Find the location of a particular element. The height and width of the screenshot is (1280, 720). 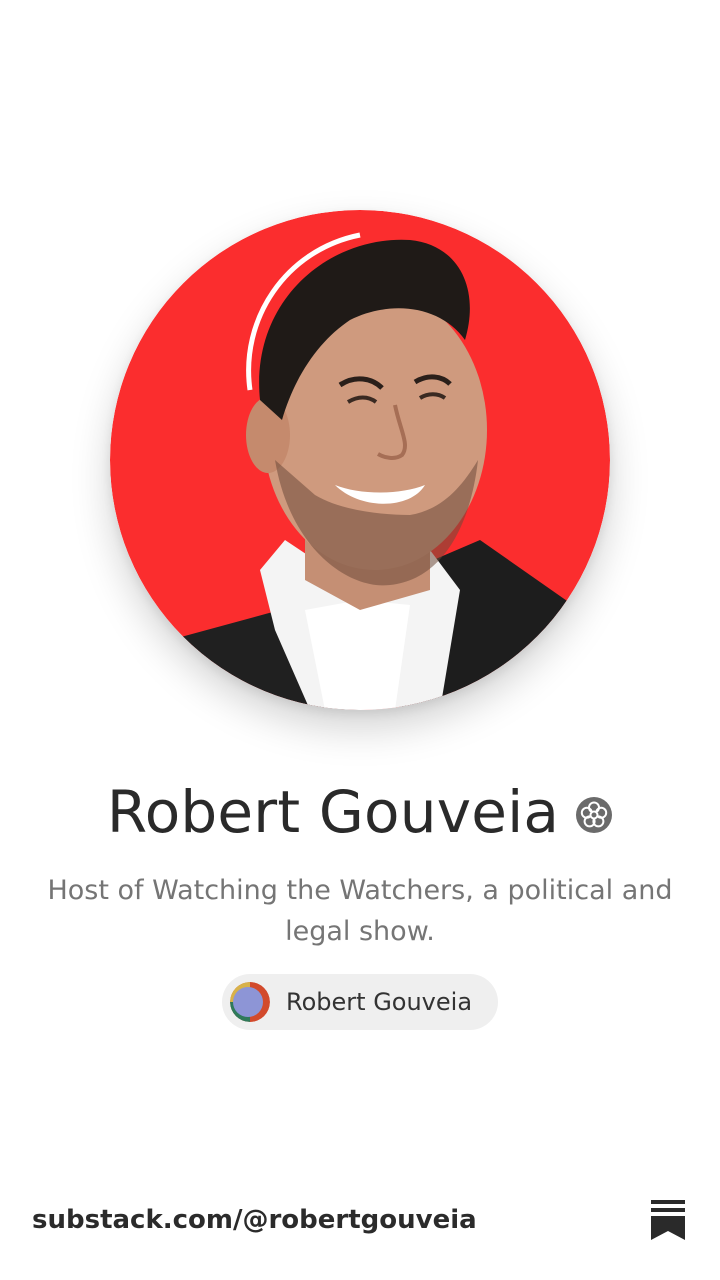

profile-name-row: Robert Gouveia is located at coordinates (360, 812).